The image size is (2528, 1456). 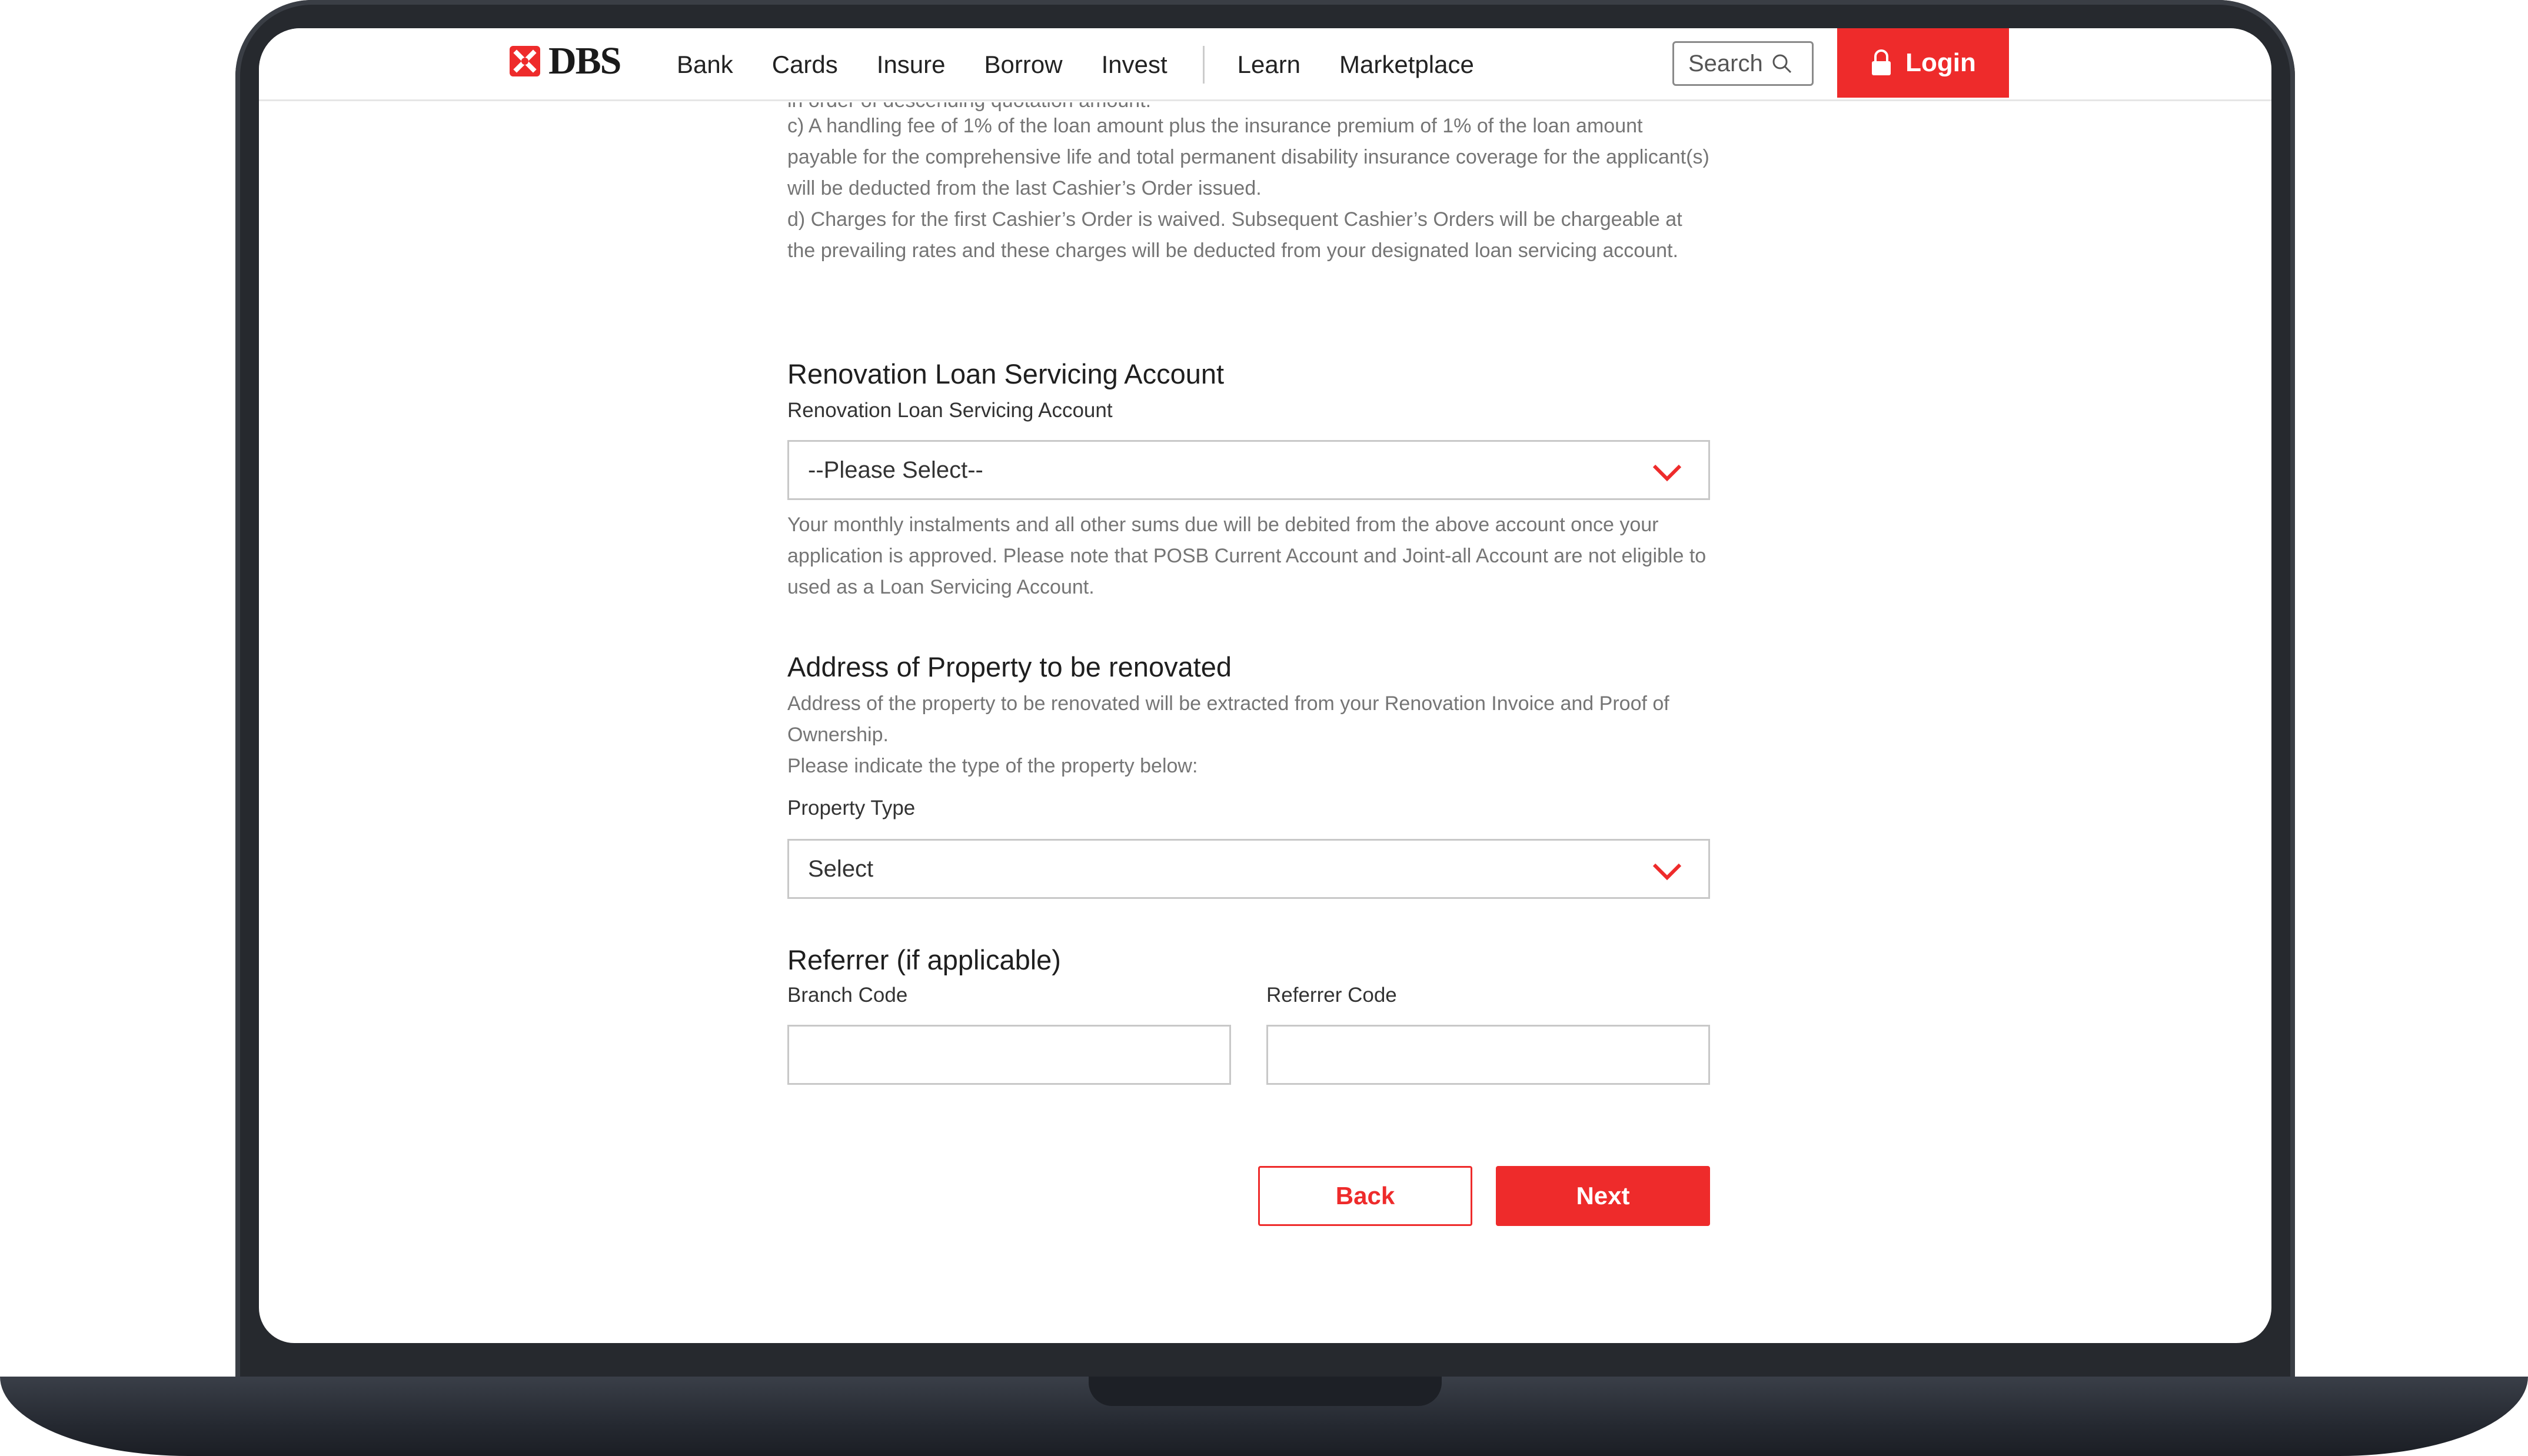 What do you see at coordinates (848, 995) in the screenshot?
I see `branch-code-label: Branch Code` at bounding box center [848, 995].